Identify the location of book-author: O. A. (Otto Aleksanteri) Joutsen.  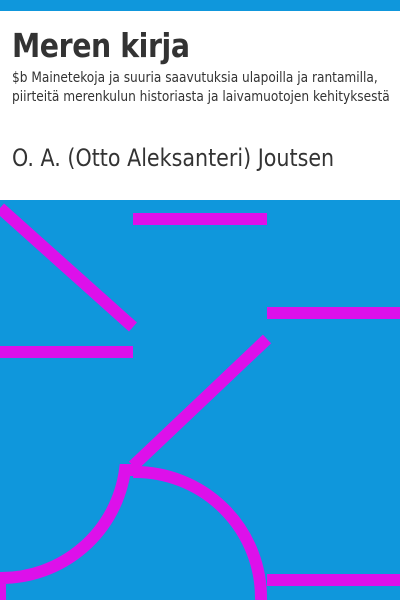
(173, 158).